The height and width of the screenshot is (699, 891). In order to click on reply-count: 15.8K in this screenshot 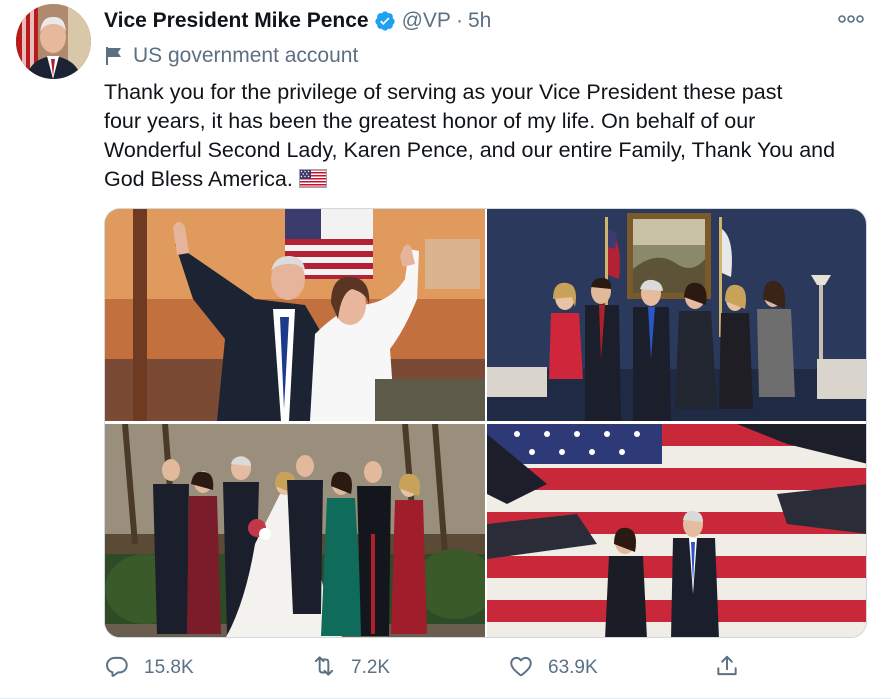, I will do `click(169, 667)`.